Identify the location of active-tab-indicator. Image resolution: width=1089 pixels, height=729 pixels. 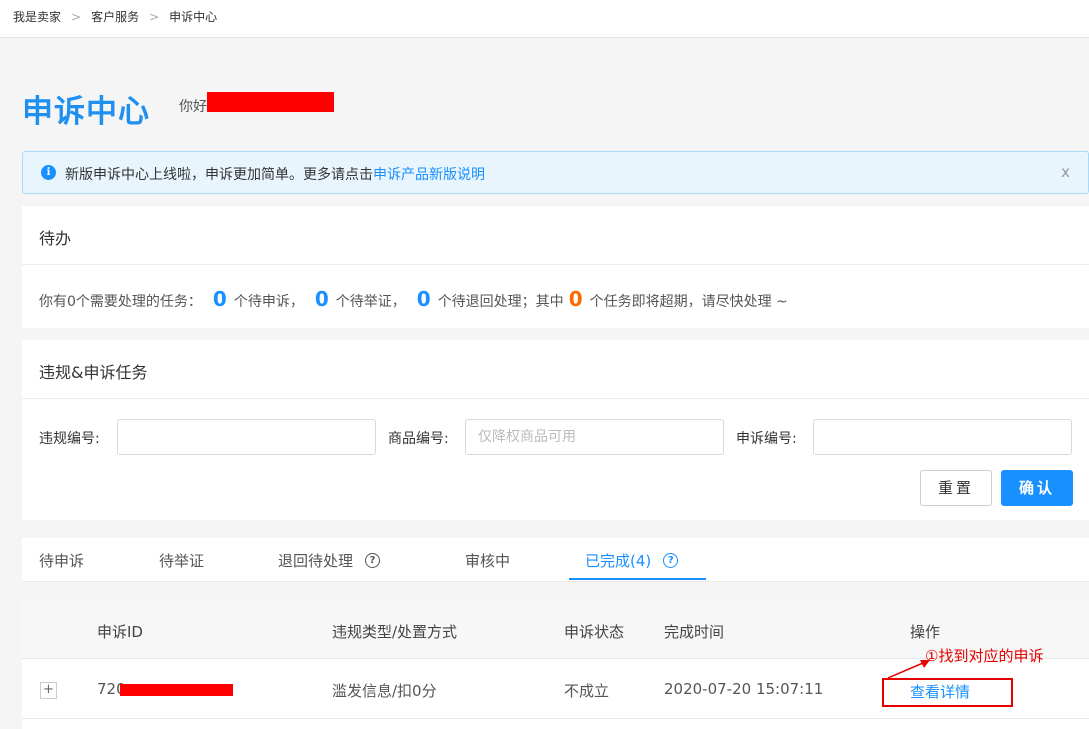
(637, 579).